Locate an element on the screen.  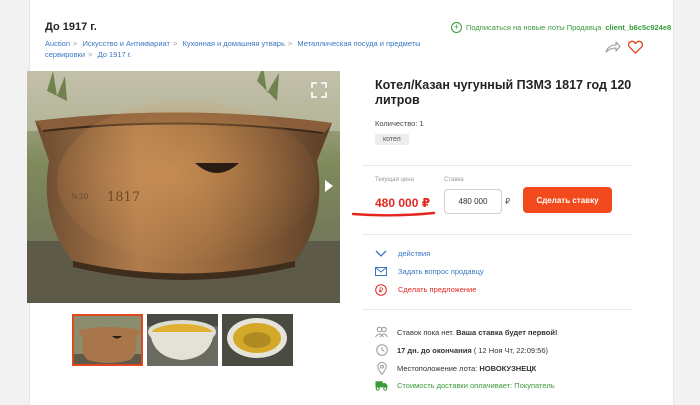
make-offer-link: ₽ Сделать предложение is located at coordinates (425, 289).